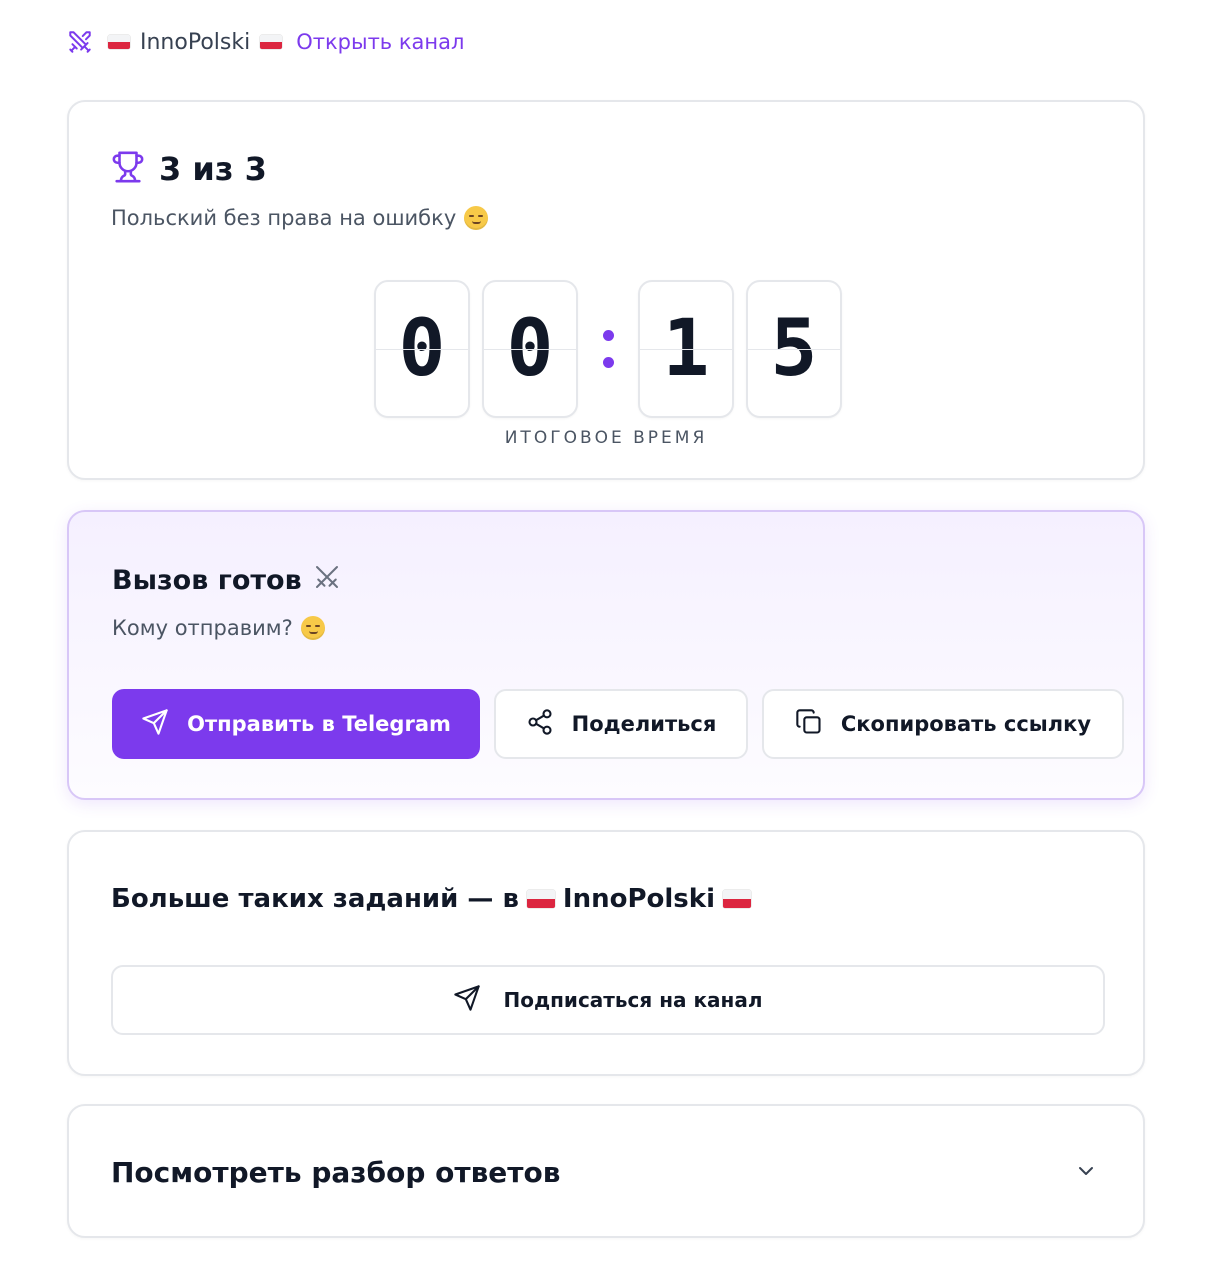 The width and height of the screenshot is (1218, 1280). I want to click on send-telegram-label: Отправить в Telegram, so click(319, 724).